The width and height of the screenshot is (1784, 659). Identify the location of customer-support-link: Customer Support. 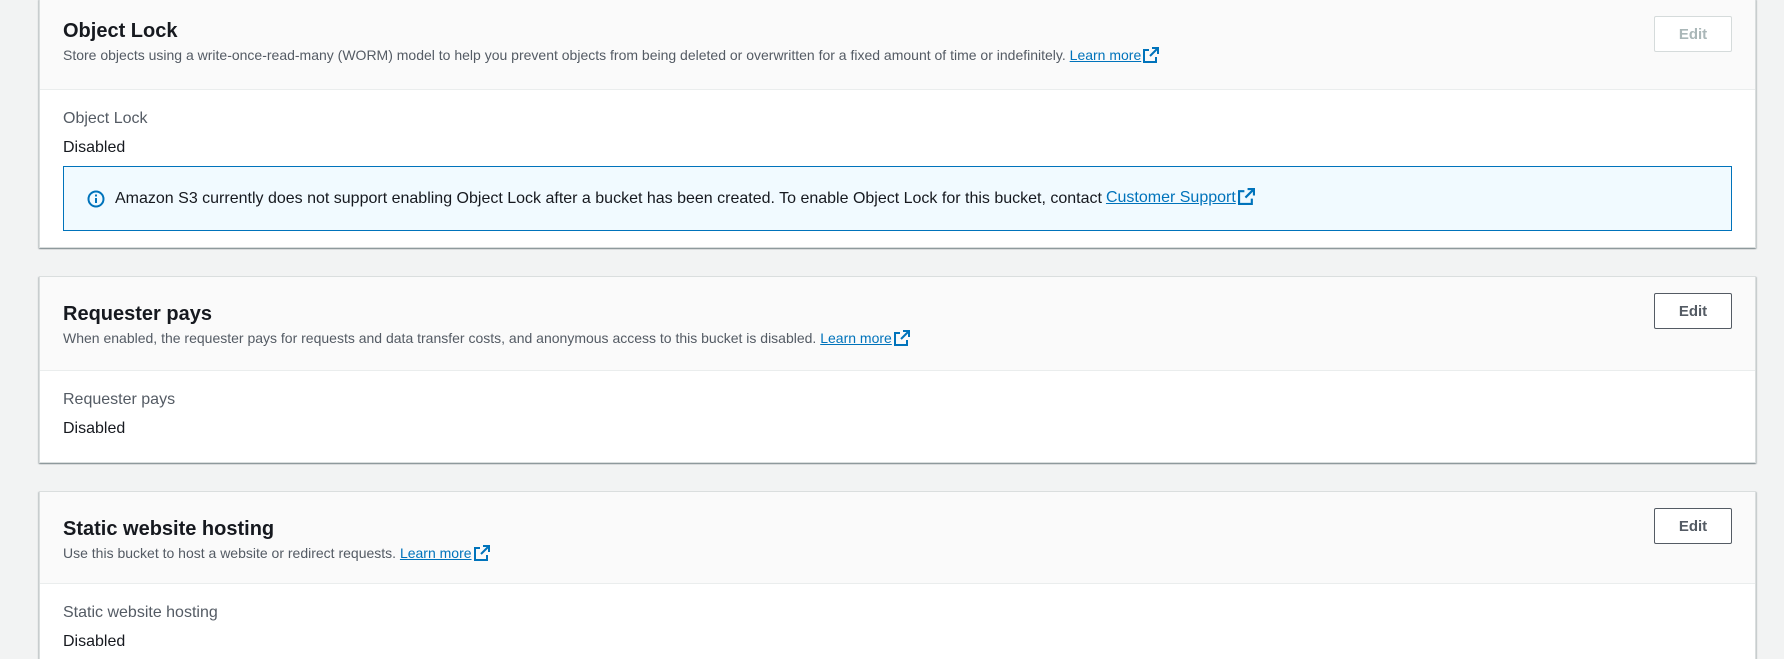
(1180, 198).